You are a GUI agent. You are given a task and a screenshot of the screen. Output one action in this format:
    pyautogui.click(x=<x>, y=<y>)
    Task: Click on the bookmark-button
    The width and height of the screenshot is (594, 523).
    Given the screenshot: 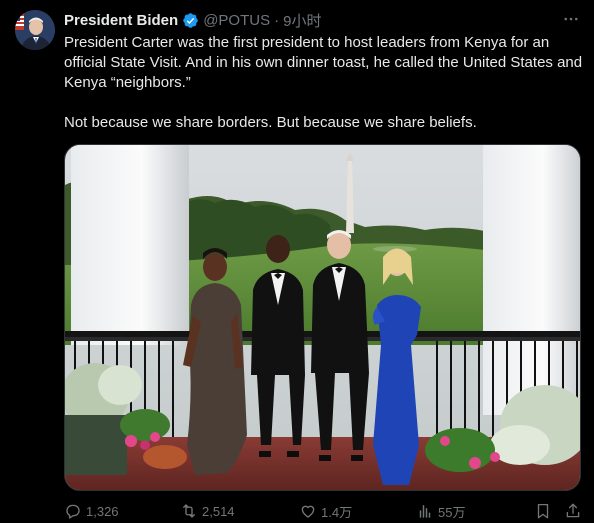 What is the action you would take?
    pyautogui.click(x=543, y=511)
    